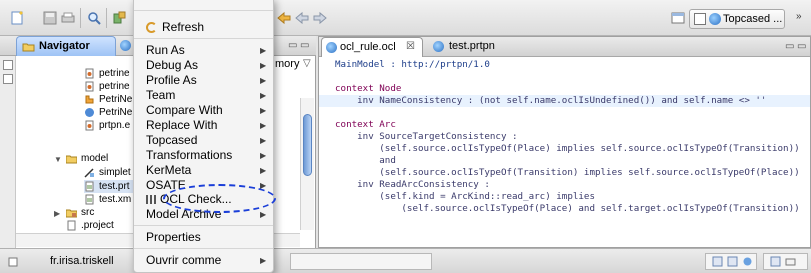 This screenshot has width=811, height=273. I want to click on link-editor-icon, so click(8, 79).